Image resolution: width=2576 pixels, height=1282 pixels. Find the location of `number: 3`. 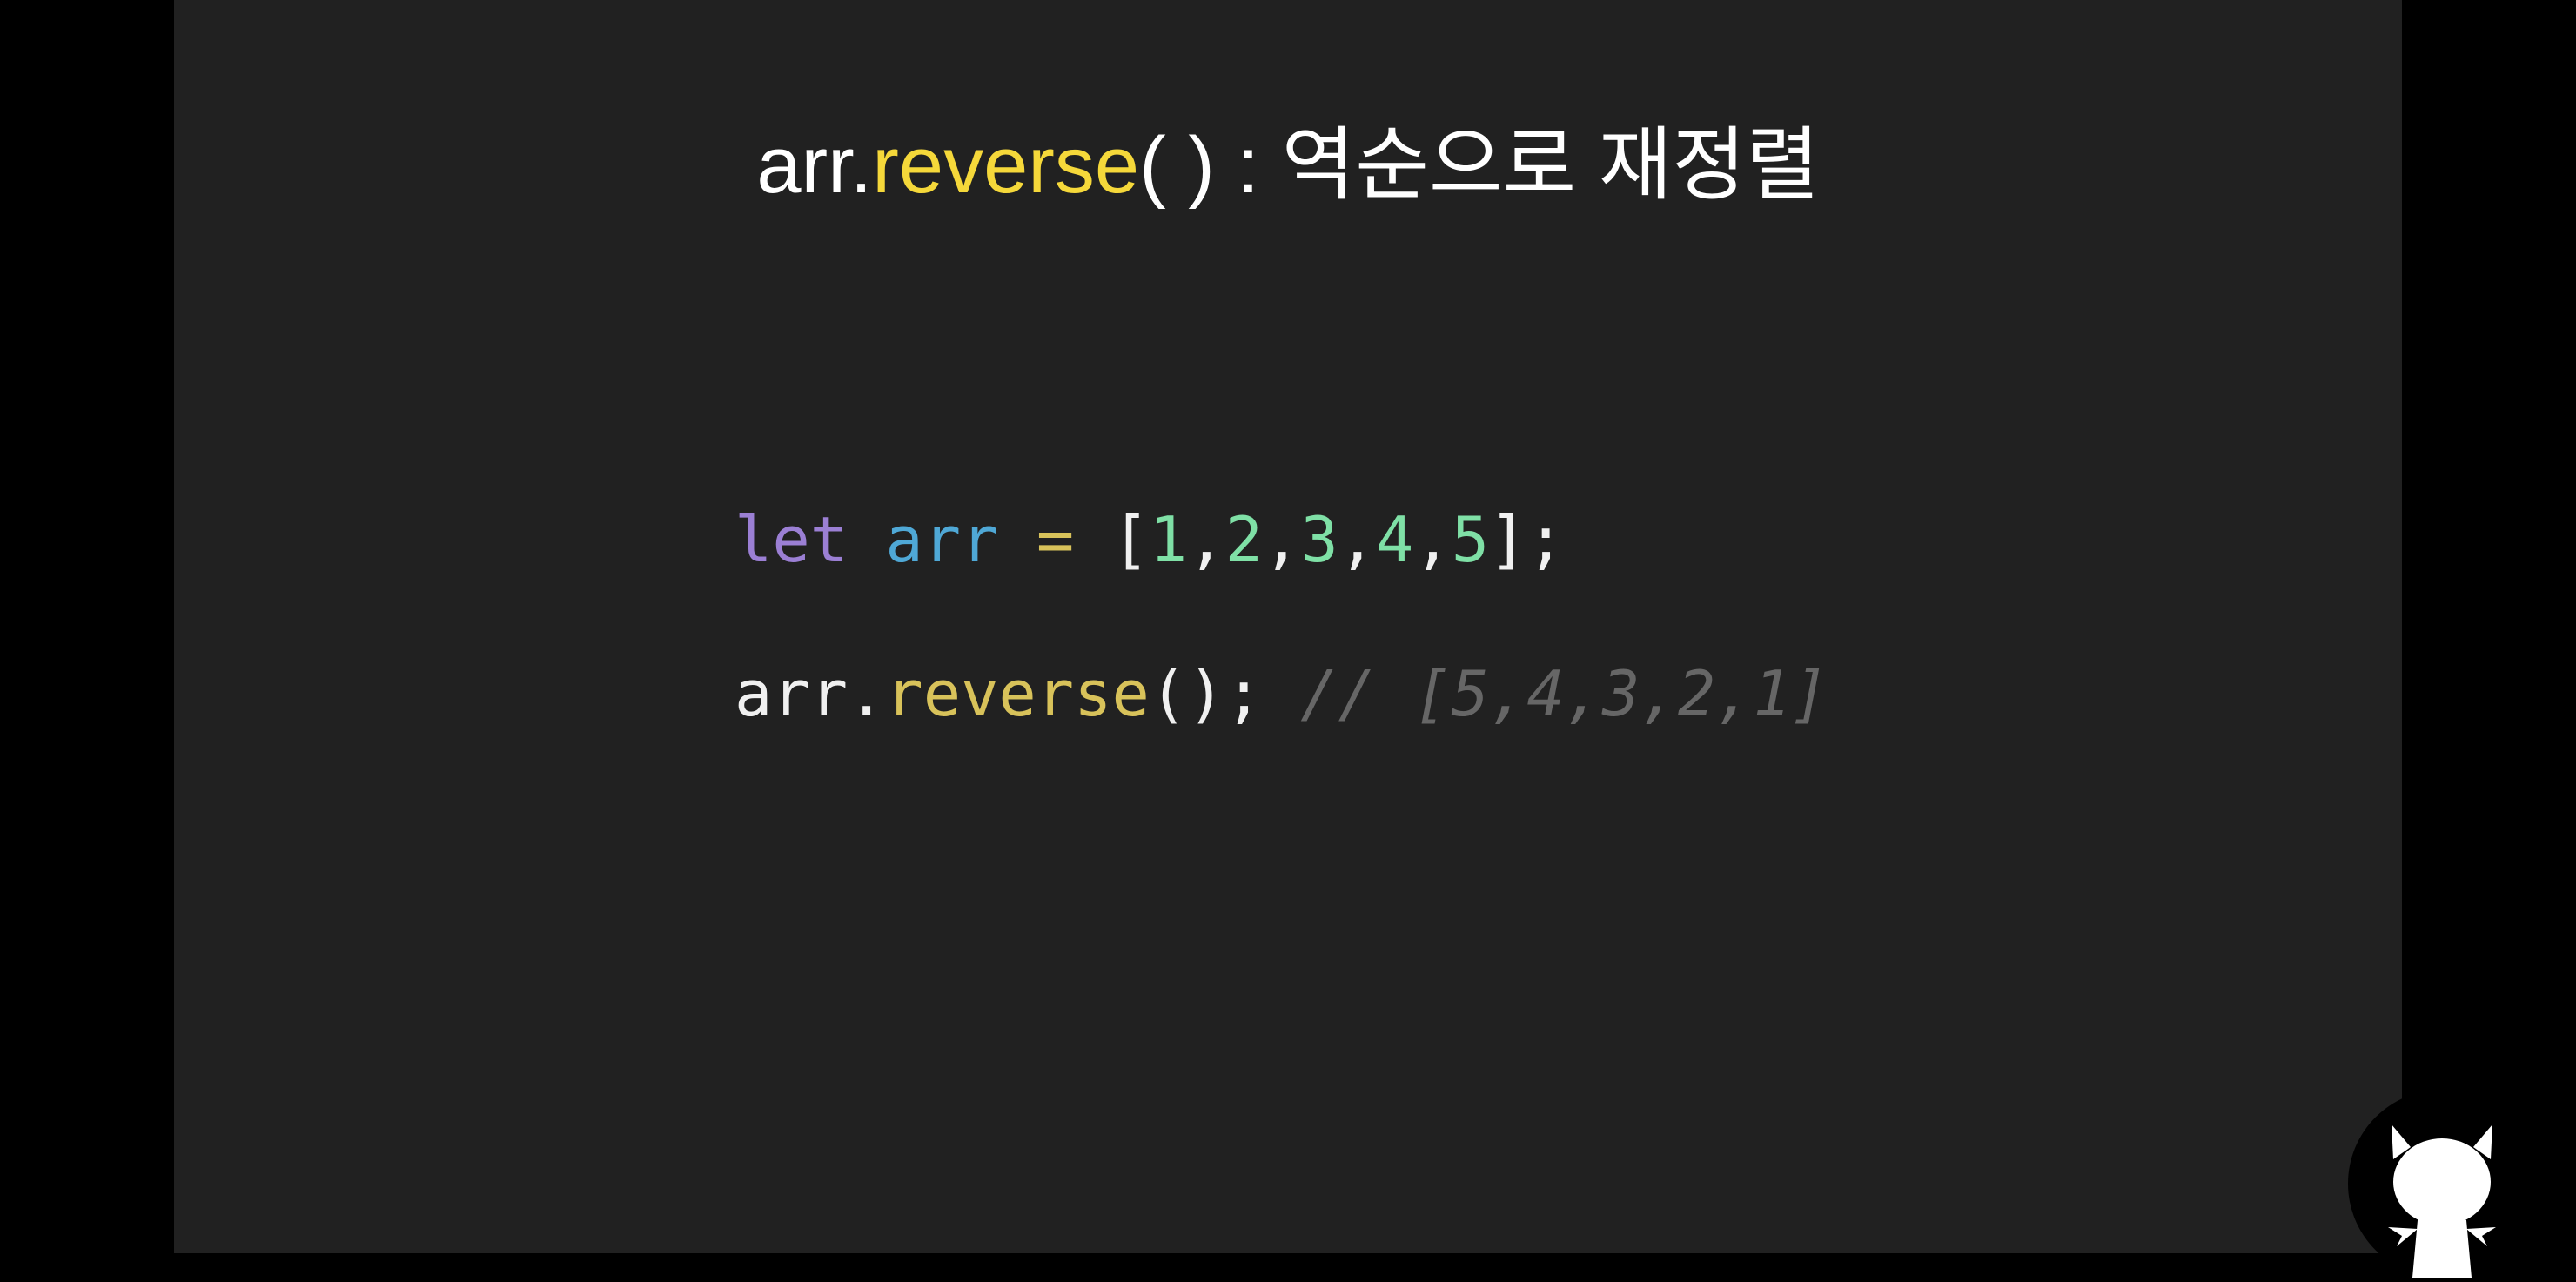

number: 3 is located at coordinates (1319, 539).